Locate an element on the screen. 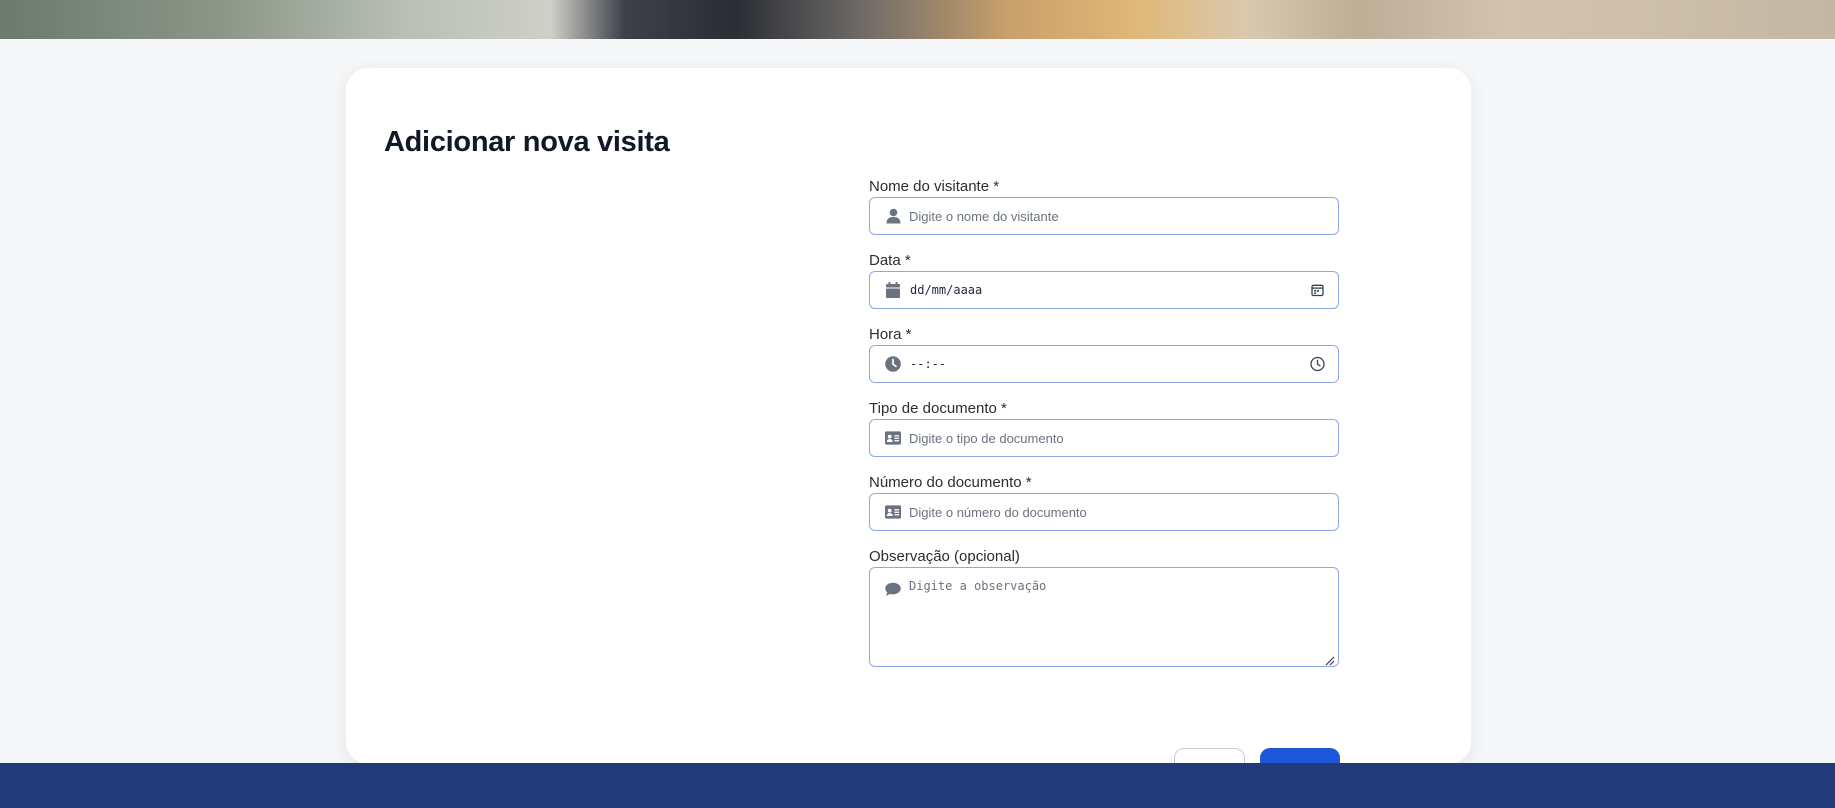  visitor-name-field: Nome do visitante * is located at coordinates (1104, 205).